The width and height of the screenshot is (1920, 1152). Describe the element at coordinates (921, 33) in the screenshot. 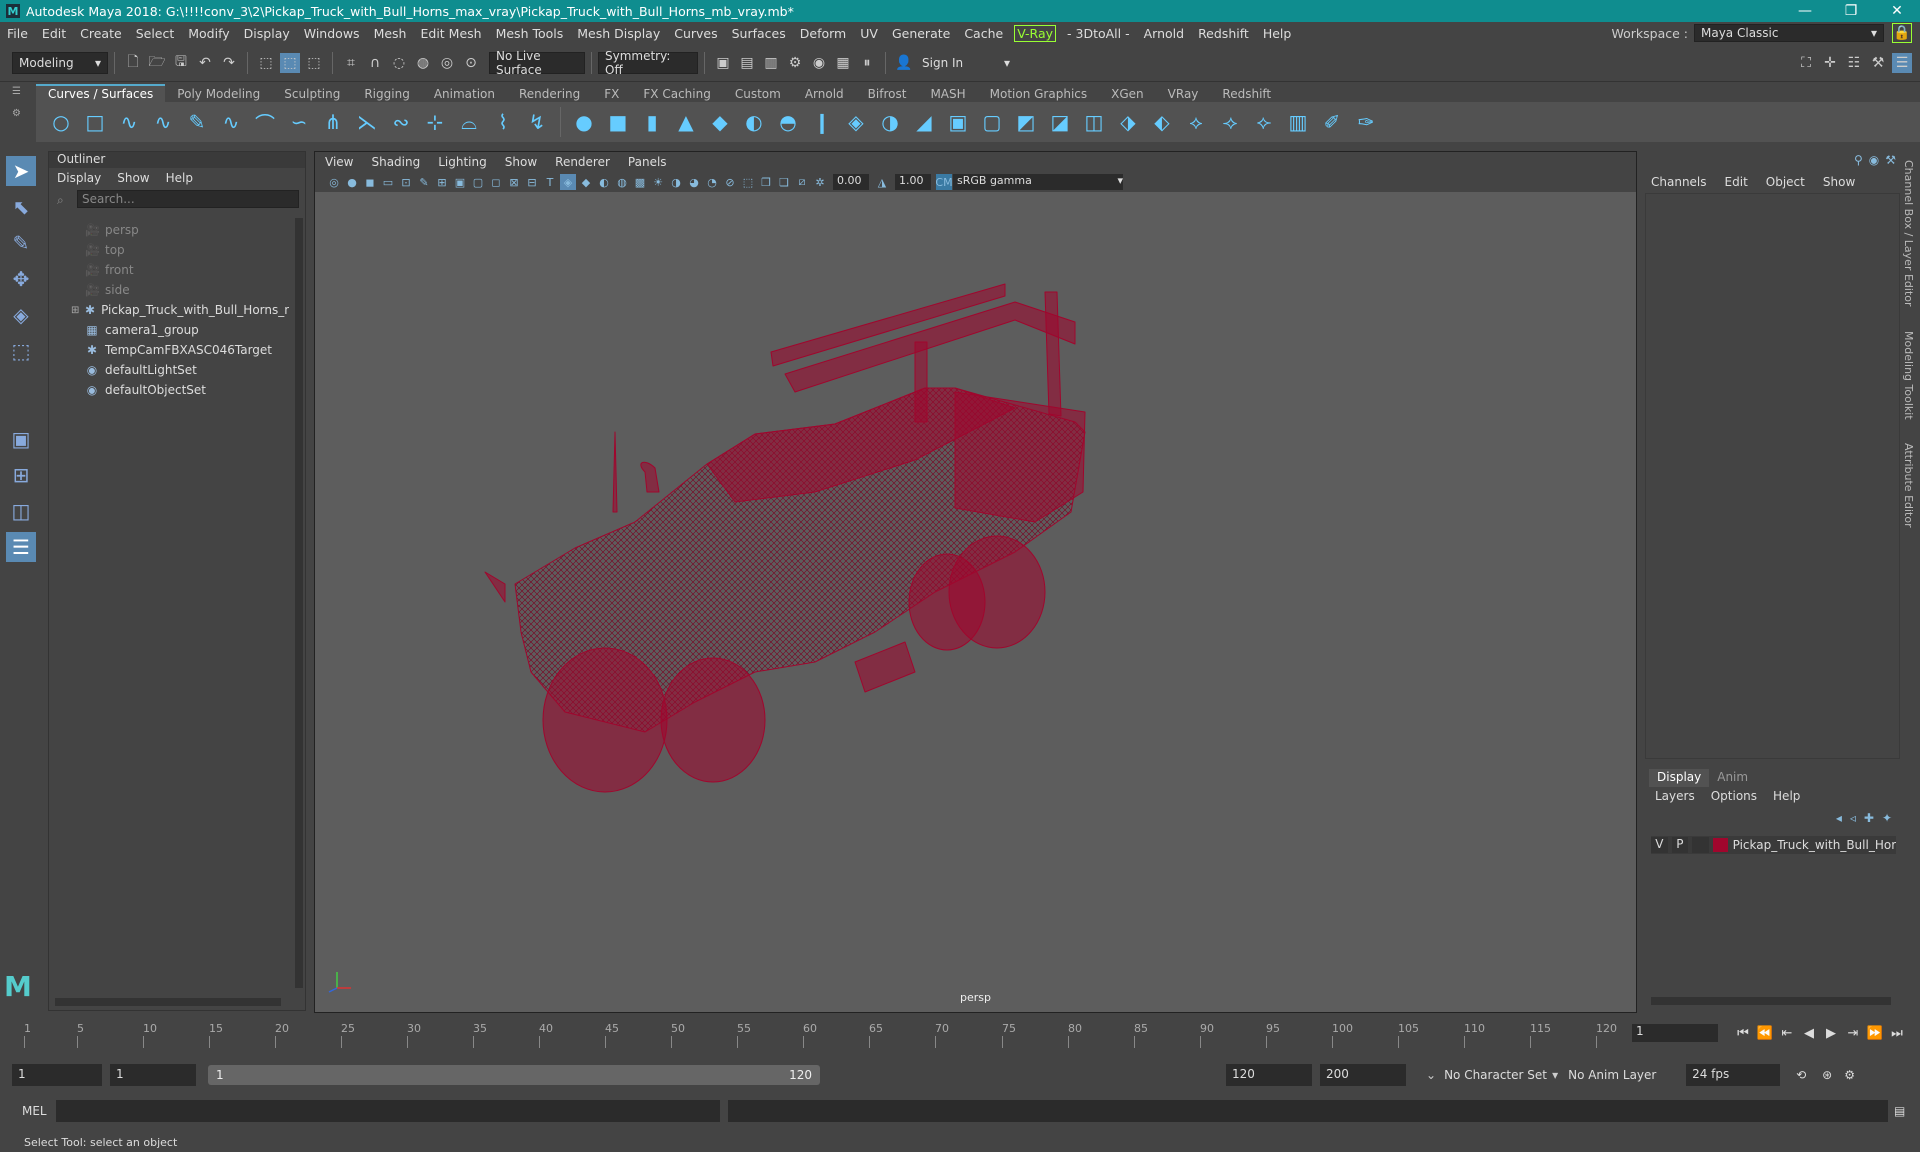

I see `menu-generate: Generate` at that location.